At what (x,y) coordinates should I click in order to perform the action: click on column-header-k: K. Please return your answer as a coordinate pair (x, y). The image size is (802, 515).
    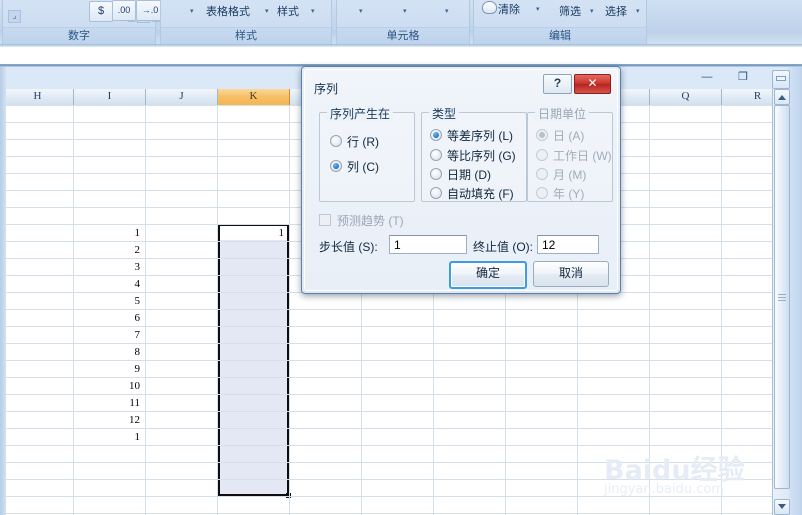
    Looking at the image, I should click on (254, 97).